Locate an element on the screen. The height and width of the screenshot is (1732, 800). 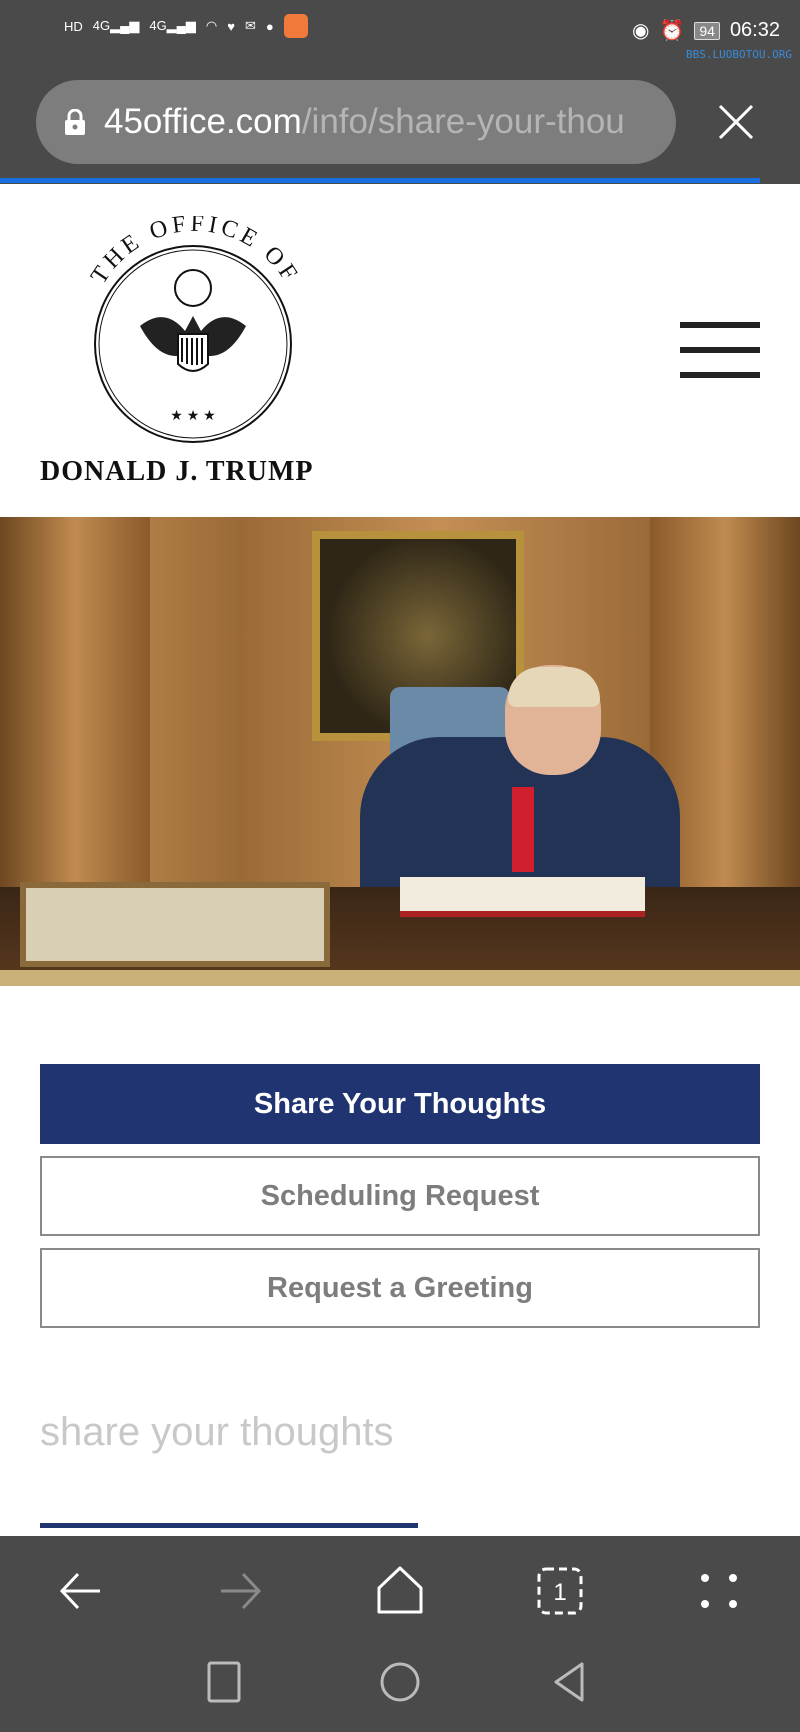
svg-text: THE OFFICE OF is located at coordinates (195, 252).